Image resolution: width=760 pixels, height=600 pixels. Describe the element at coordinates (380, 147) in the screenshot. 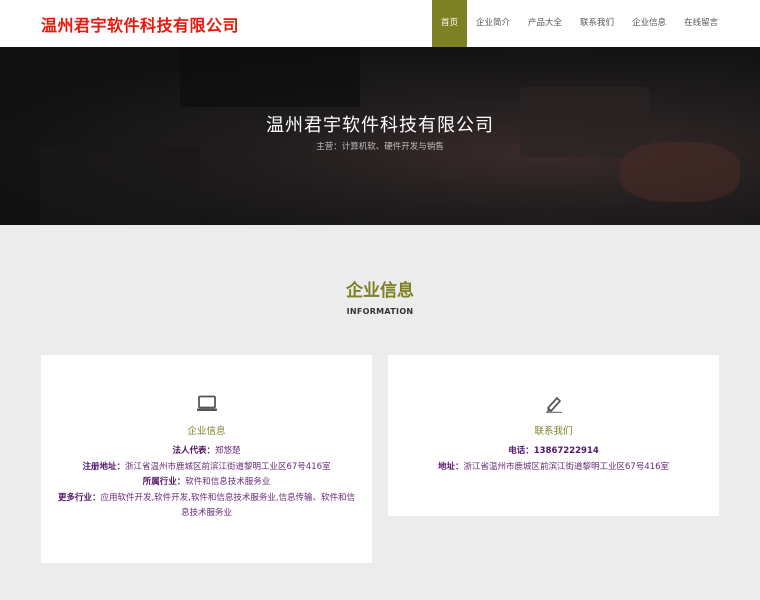

I see `hero-subtitle: 主营：计算机软、硬件开发与销售` at that location.